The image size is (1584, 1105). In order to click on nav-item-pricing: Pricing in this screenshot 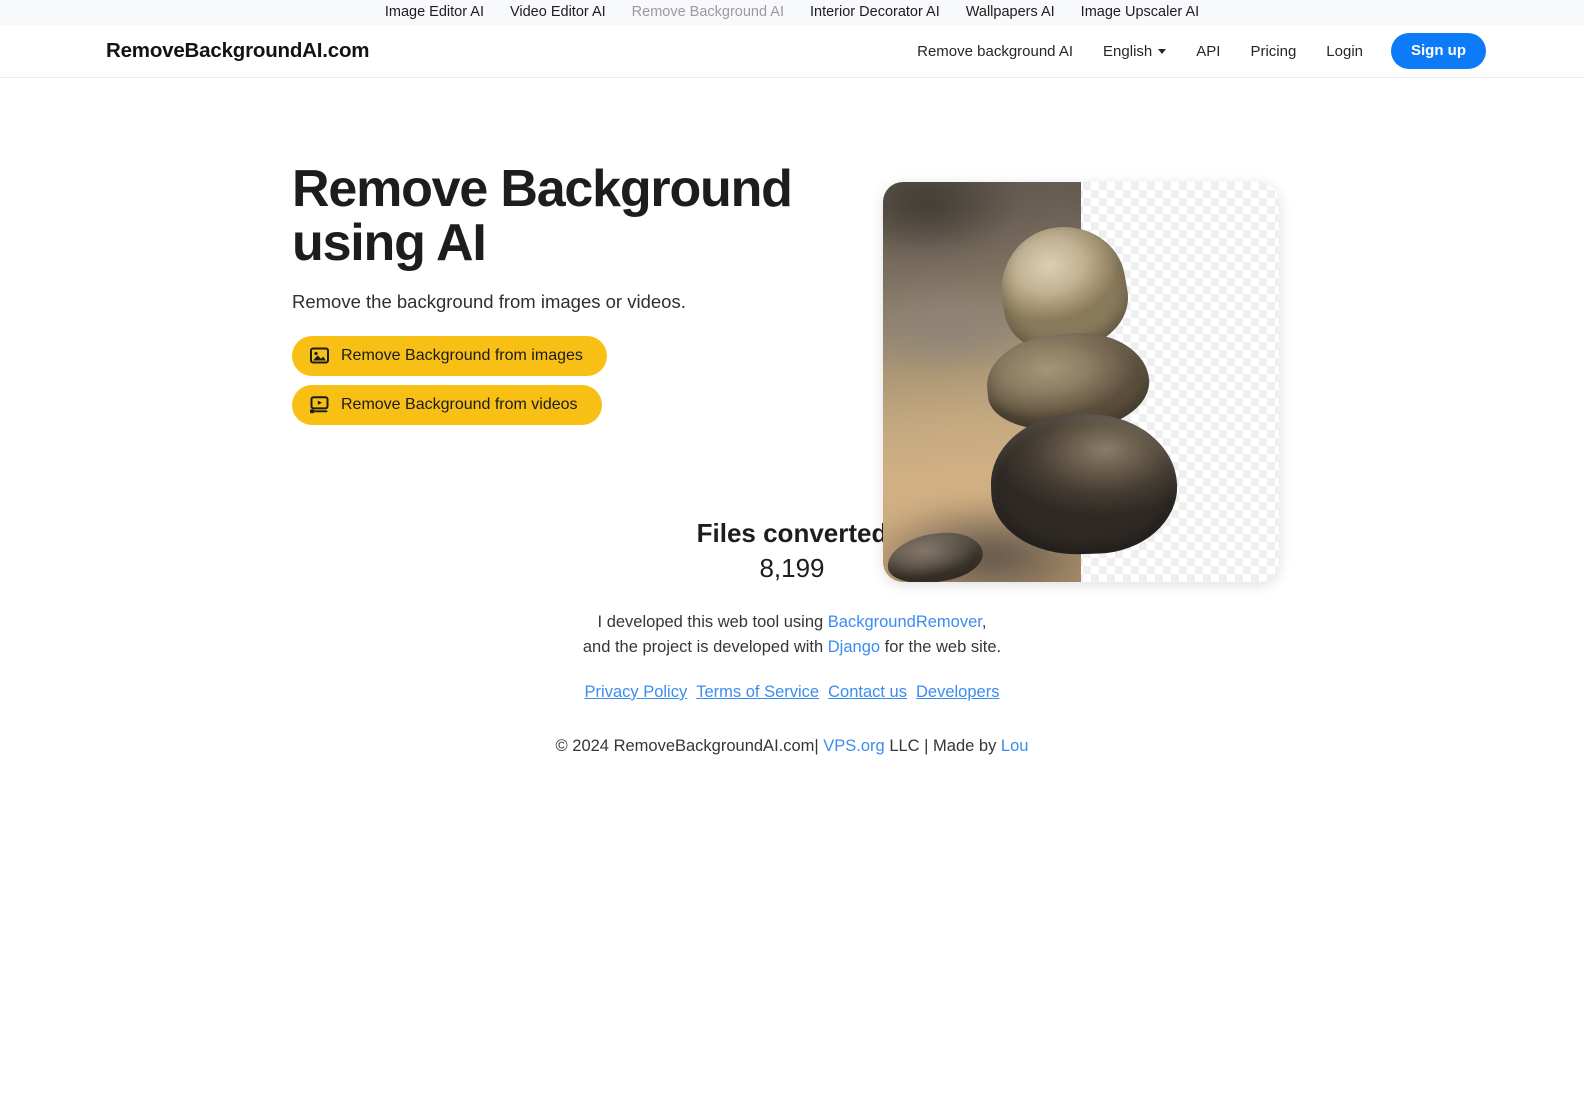, I will do `click(1273, 51)`.